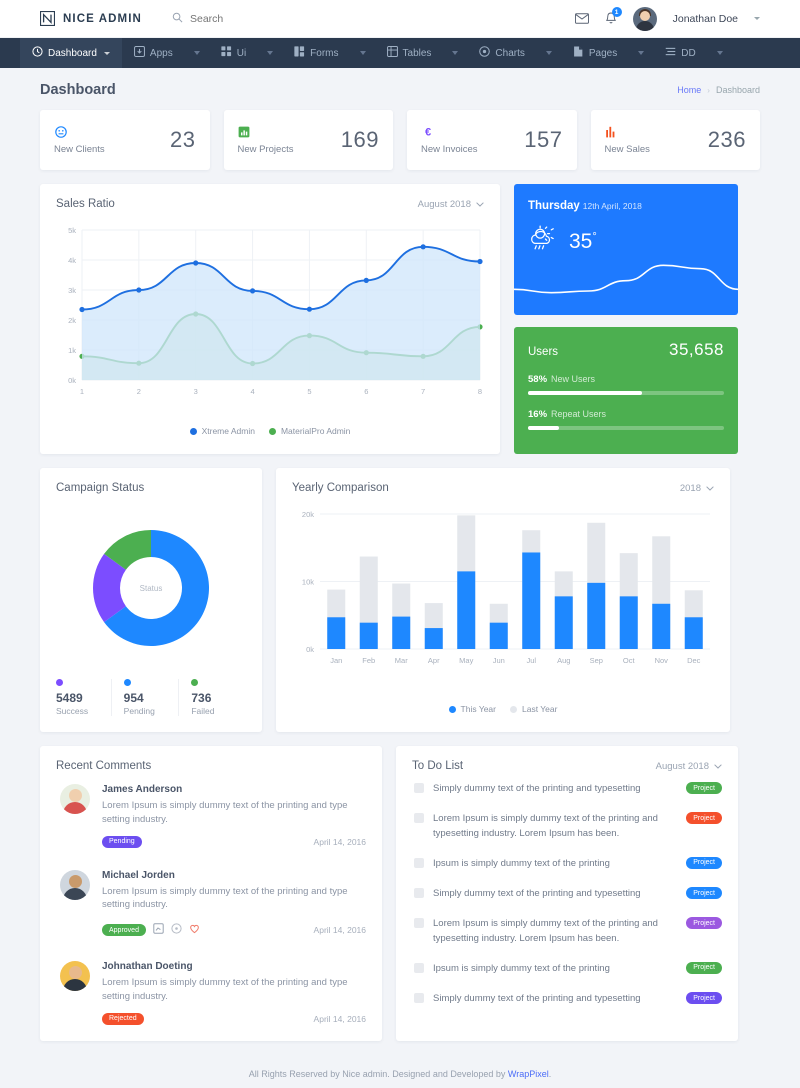 Image resolution: width=800 pixels, height=1088 pixels. What do you see at coordinates (626, 414) in the screenshot?
I see `progress-label-row: 16% Repeat Users` at bounding box center [626, 414].